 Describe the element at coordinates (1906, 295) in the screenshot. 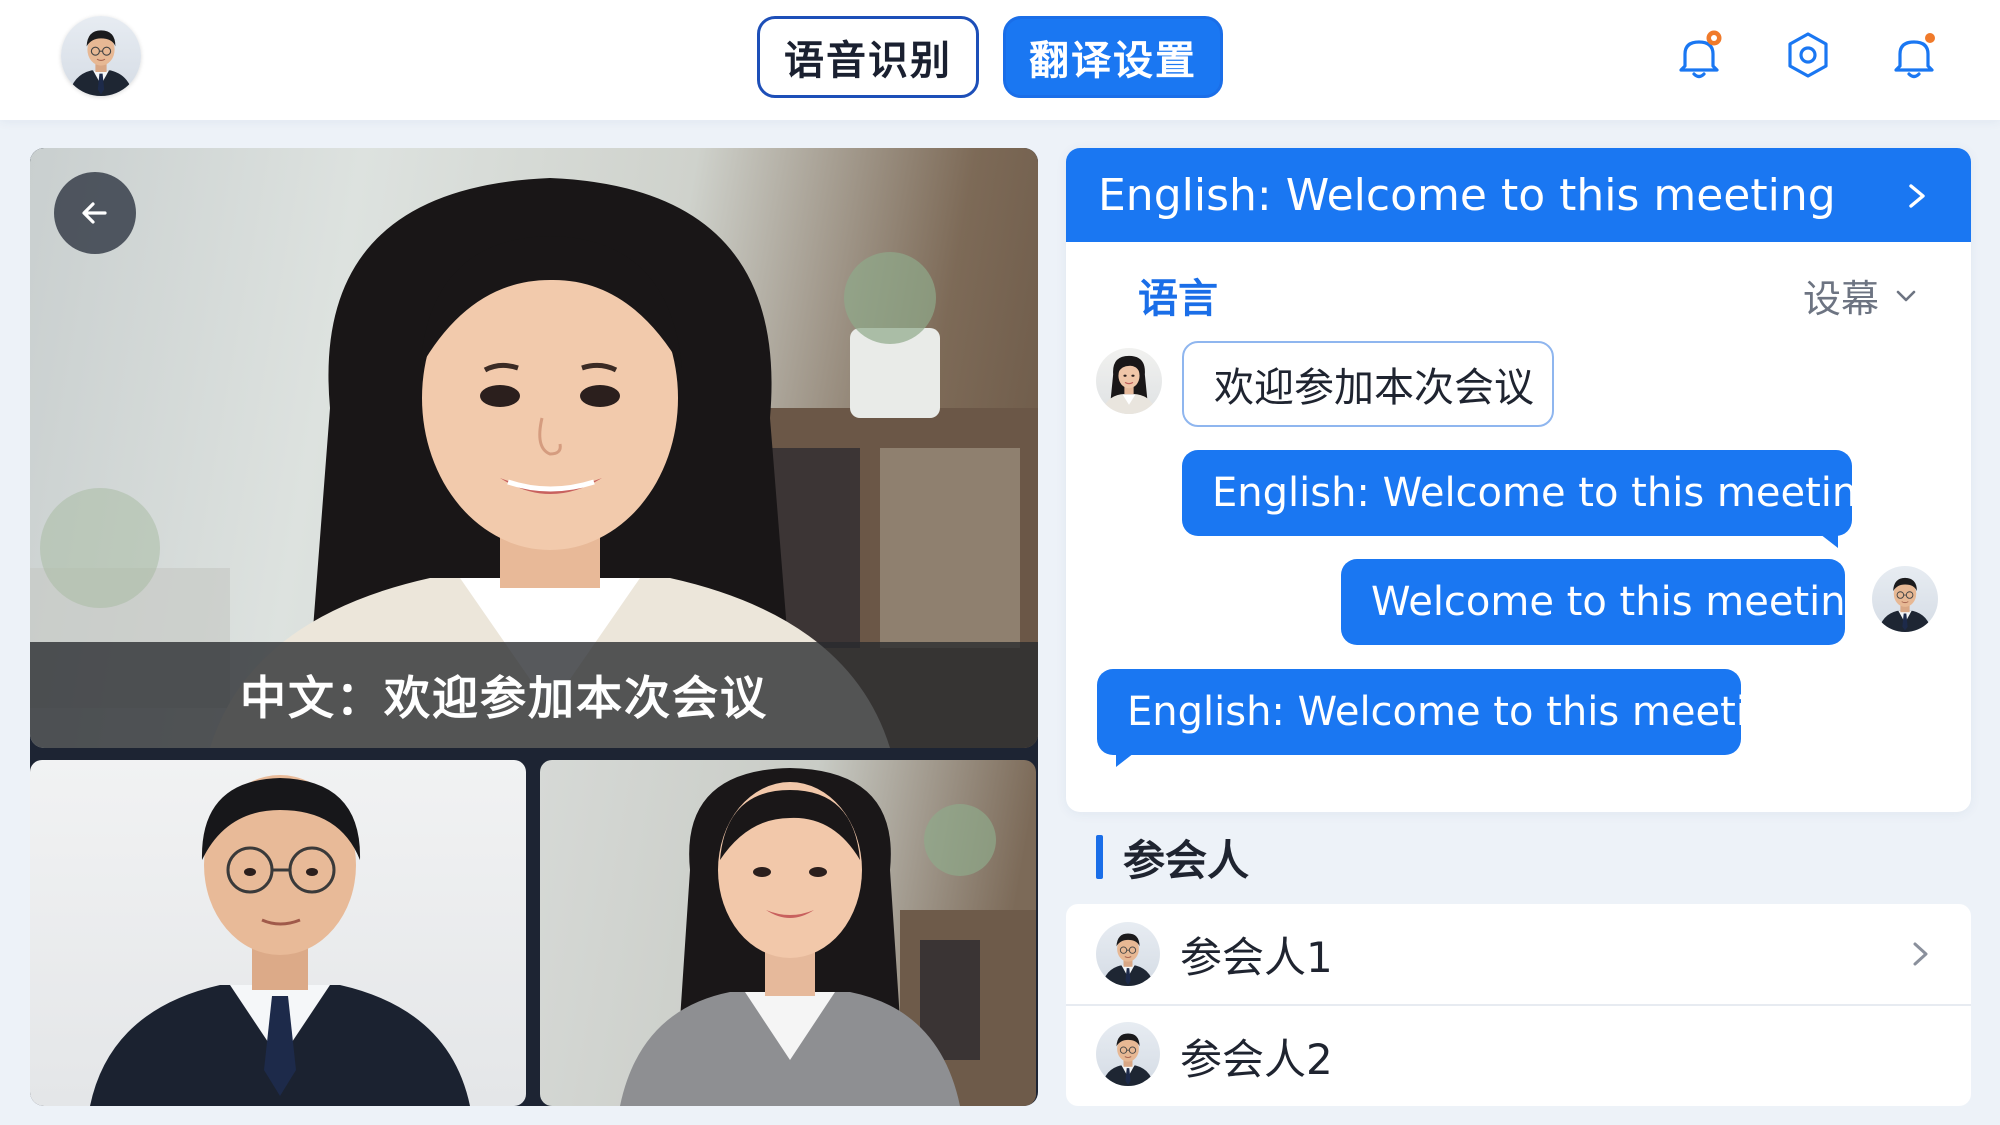

I see `chevron-down-icon` at that location.